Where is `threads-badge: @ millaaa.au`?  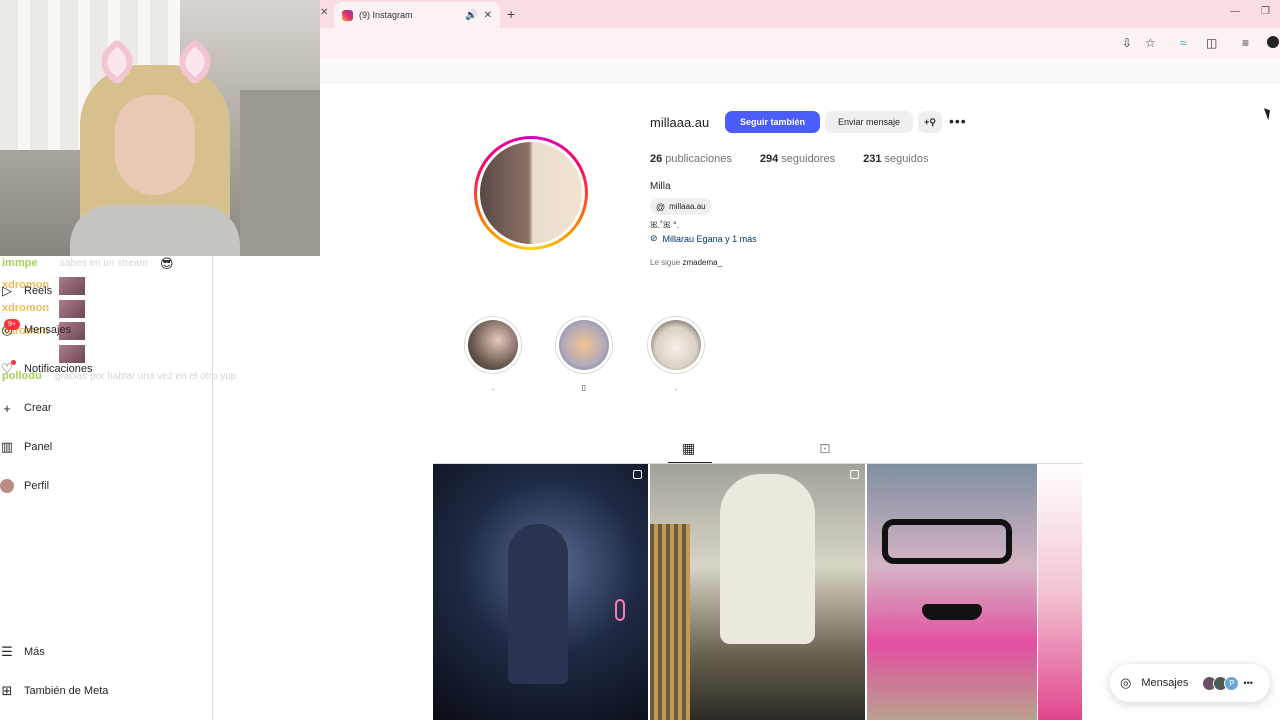 threads-badge: @ millaaa.au is located at coordinates (681, 206).